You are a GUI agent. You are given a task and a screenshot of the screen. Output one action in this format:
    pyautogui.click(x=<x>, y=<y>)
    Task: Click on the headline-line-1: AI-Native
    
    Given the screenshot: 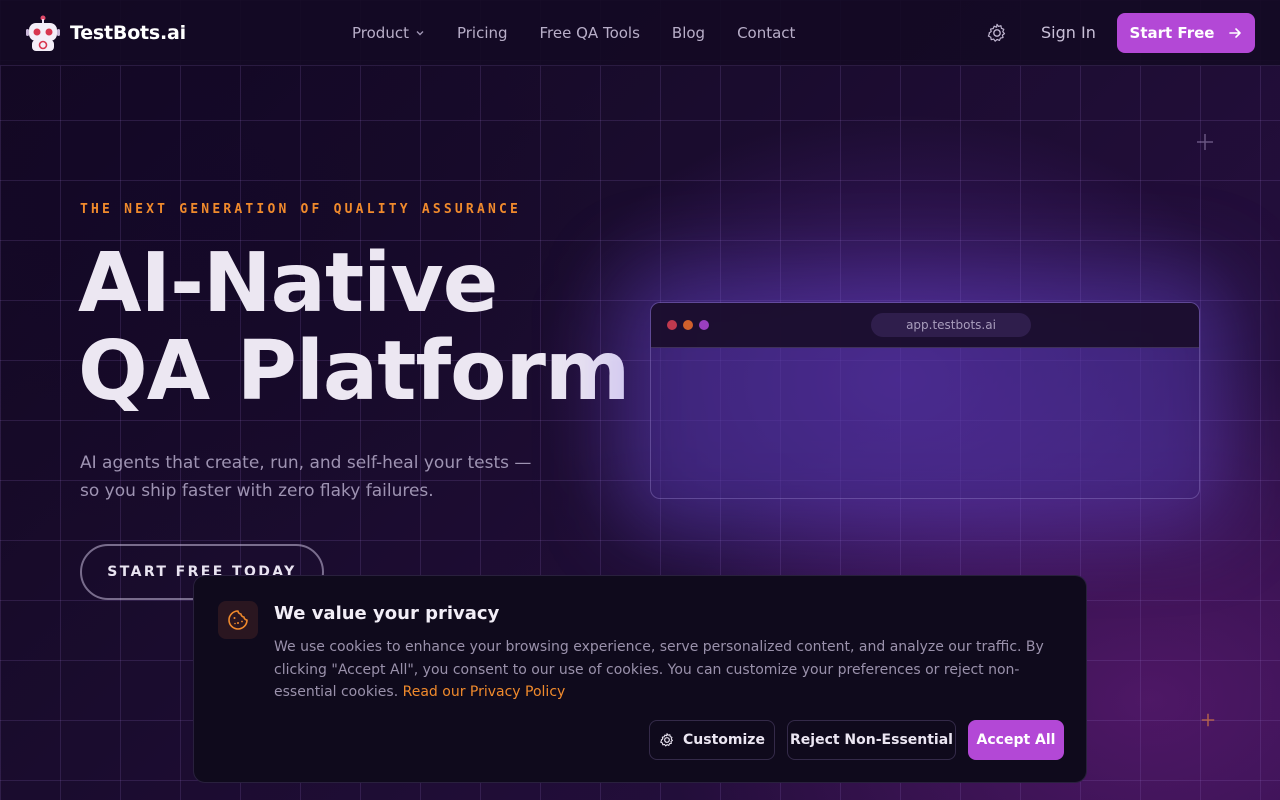 What is the action you would take?
    pyautogui.click(x=288, y=283)
    